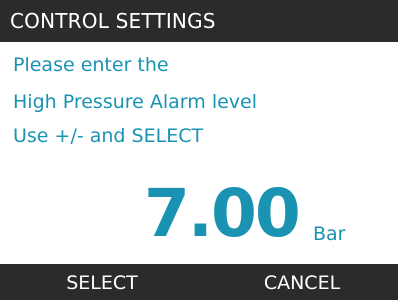 This screenshot has height=300, width=398. I want to click on softkey-bar: SELECT CANCEL, so click(199, 282).